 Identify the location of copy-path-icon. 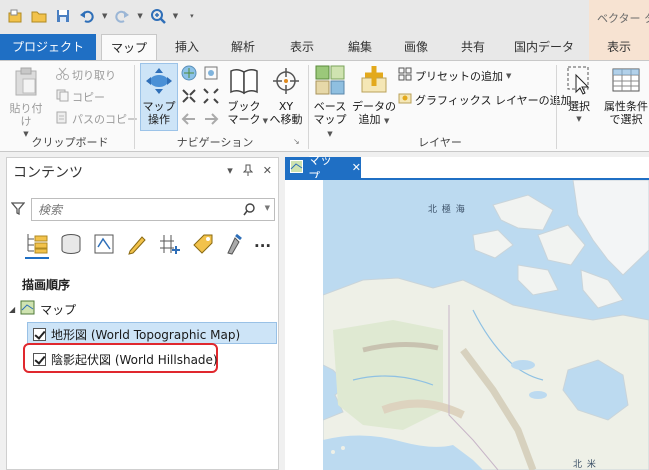
(62, 119).